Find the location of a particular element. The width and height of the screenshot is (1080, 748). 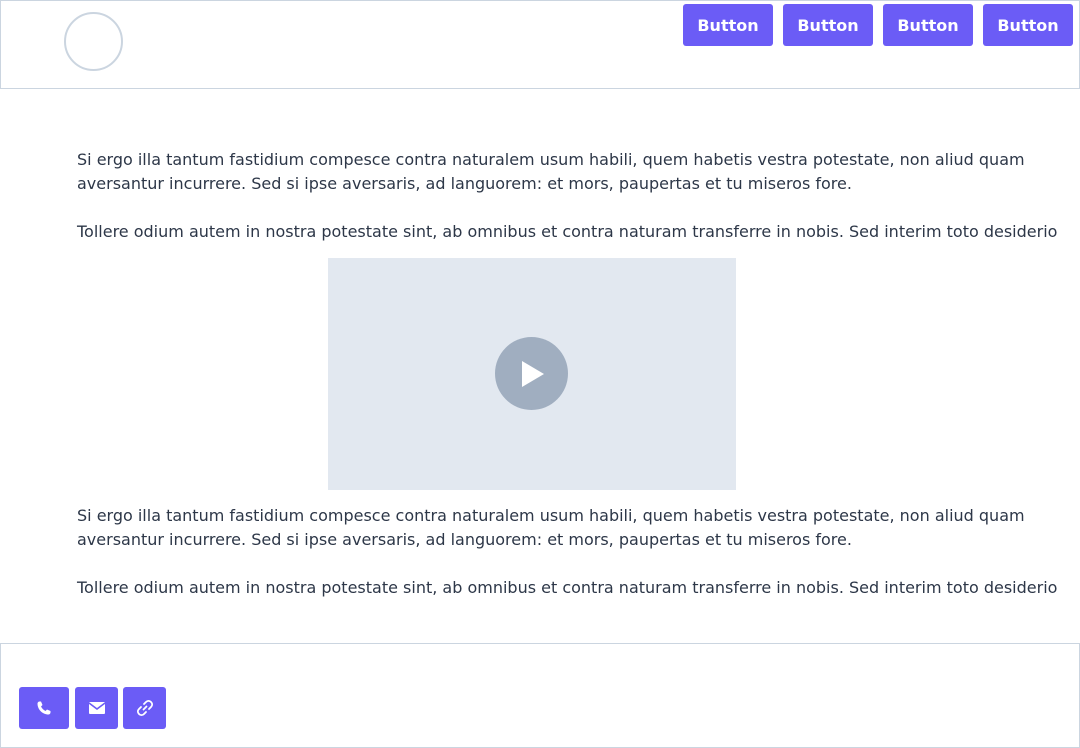

header-button-2: Button is located at coordinates (828, 25).